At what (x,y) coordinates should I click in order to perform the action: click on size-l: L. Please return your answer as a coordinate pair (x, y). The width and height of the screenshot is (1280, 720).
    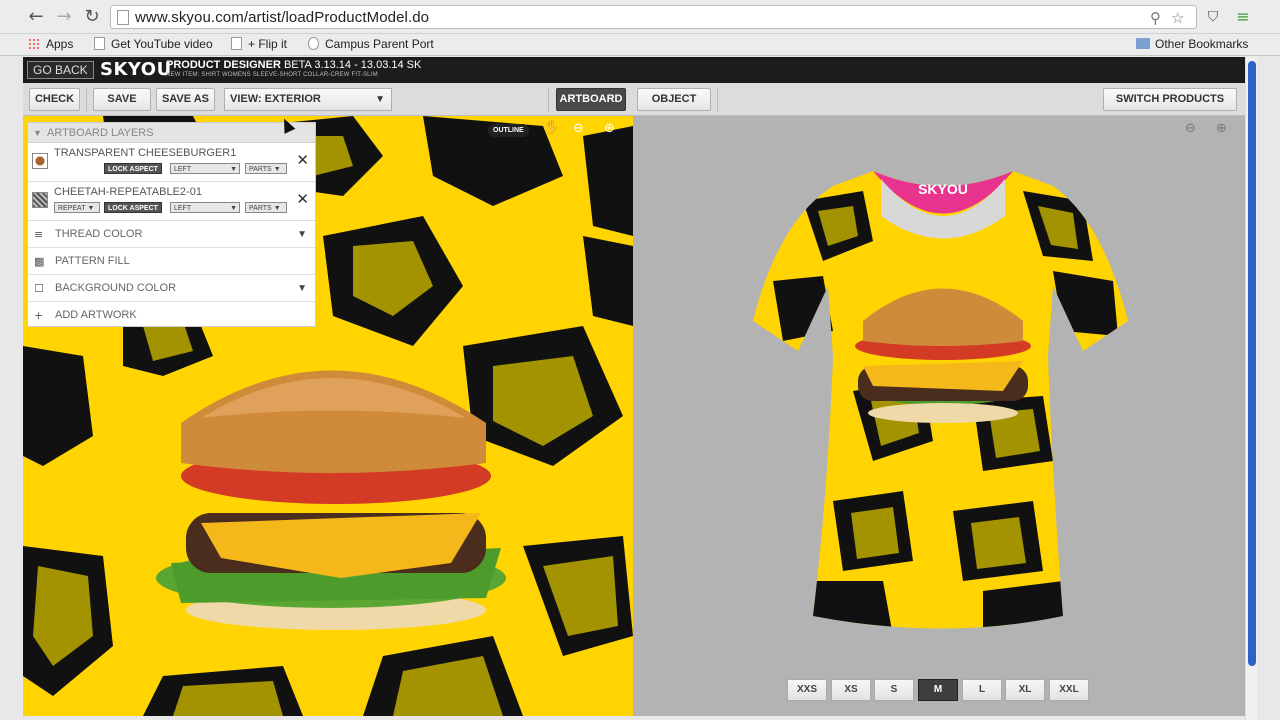
    Looking at the image, I should click on (982, 690).